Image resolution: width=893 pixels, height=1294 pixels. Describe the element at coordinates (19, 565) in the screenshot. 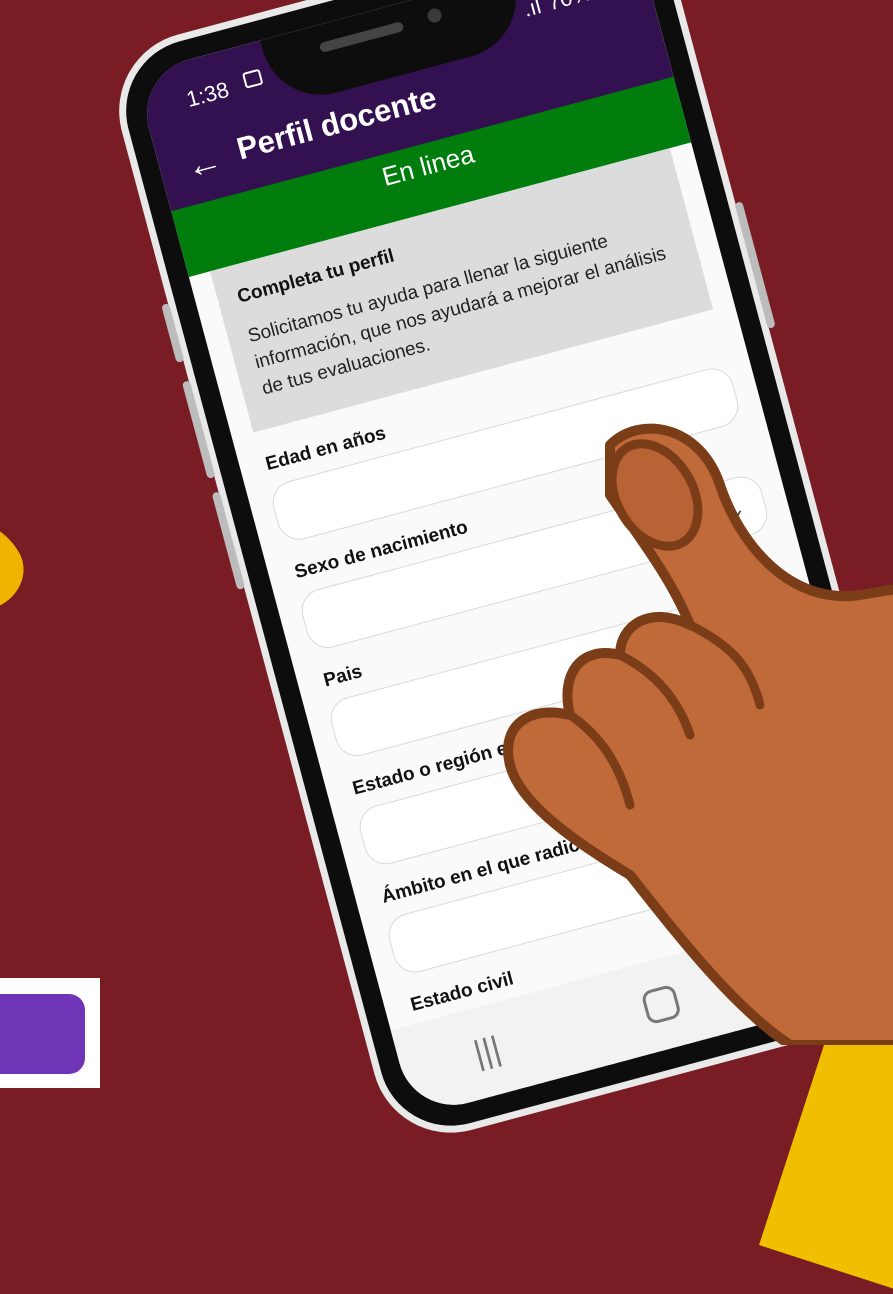

I see `decorative-drop` at that location.